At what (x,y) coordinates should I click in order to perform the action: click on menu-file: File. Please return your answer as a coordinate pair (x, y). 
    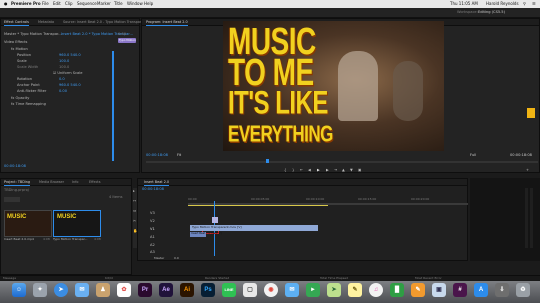
    Looking at the image, I should click on (45, 4).